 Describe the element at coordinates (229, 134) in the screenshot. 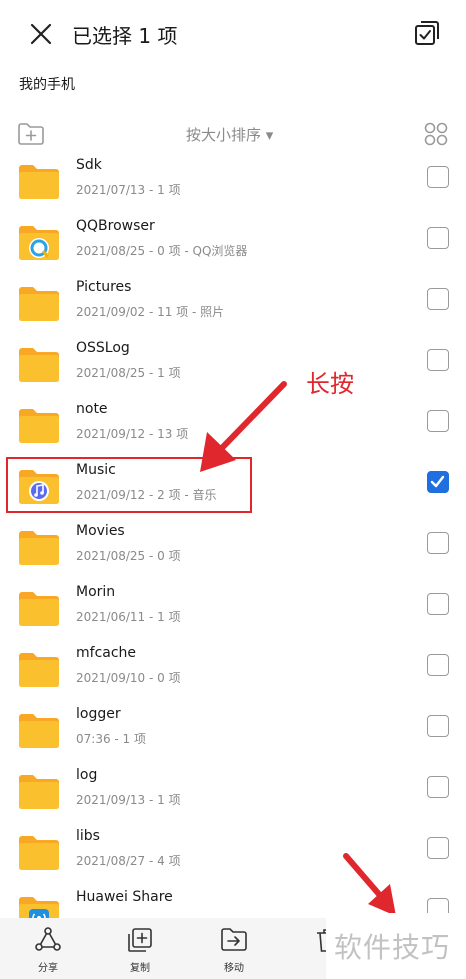

I see `sort-dropdown: 按大小排序 ▾` at that location.